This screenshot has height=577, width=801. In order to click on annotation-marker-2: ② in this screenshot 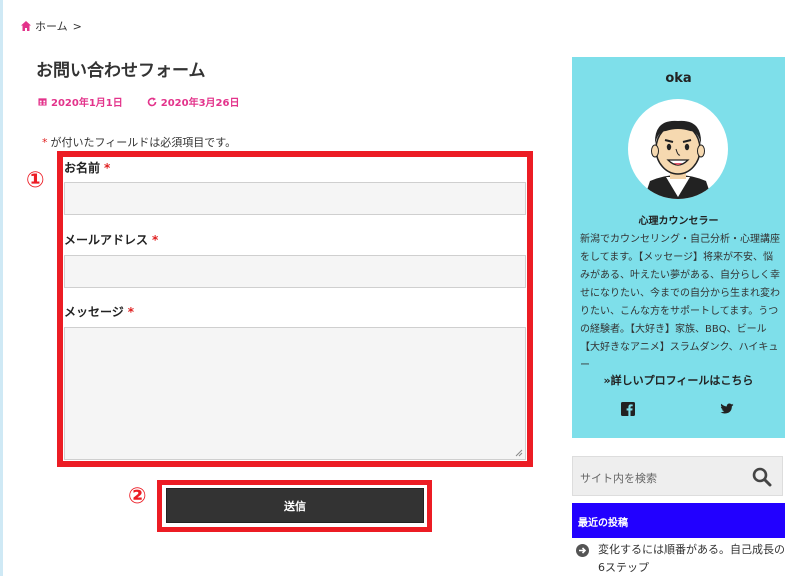, I will do `click(137, 496)`.